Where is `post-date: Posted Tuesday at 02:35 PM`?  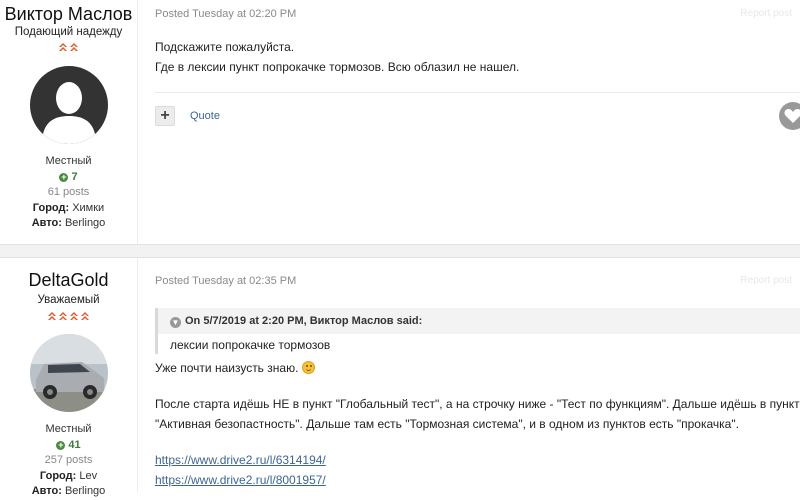
post-date: Posted Tuesday at 02:35 PM is located at coordinates (225, 281).